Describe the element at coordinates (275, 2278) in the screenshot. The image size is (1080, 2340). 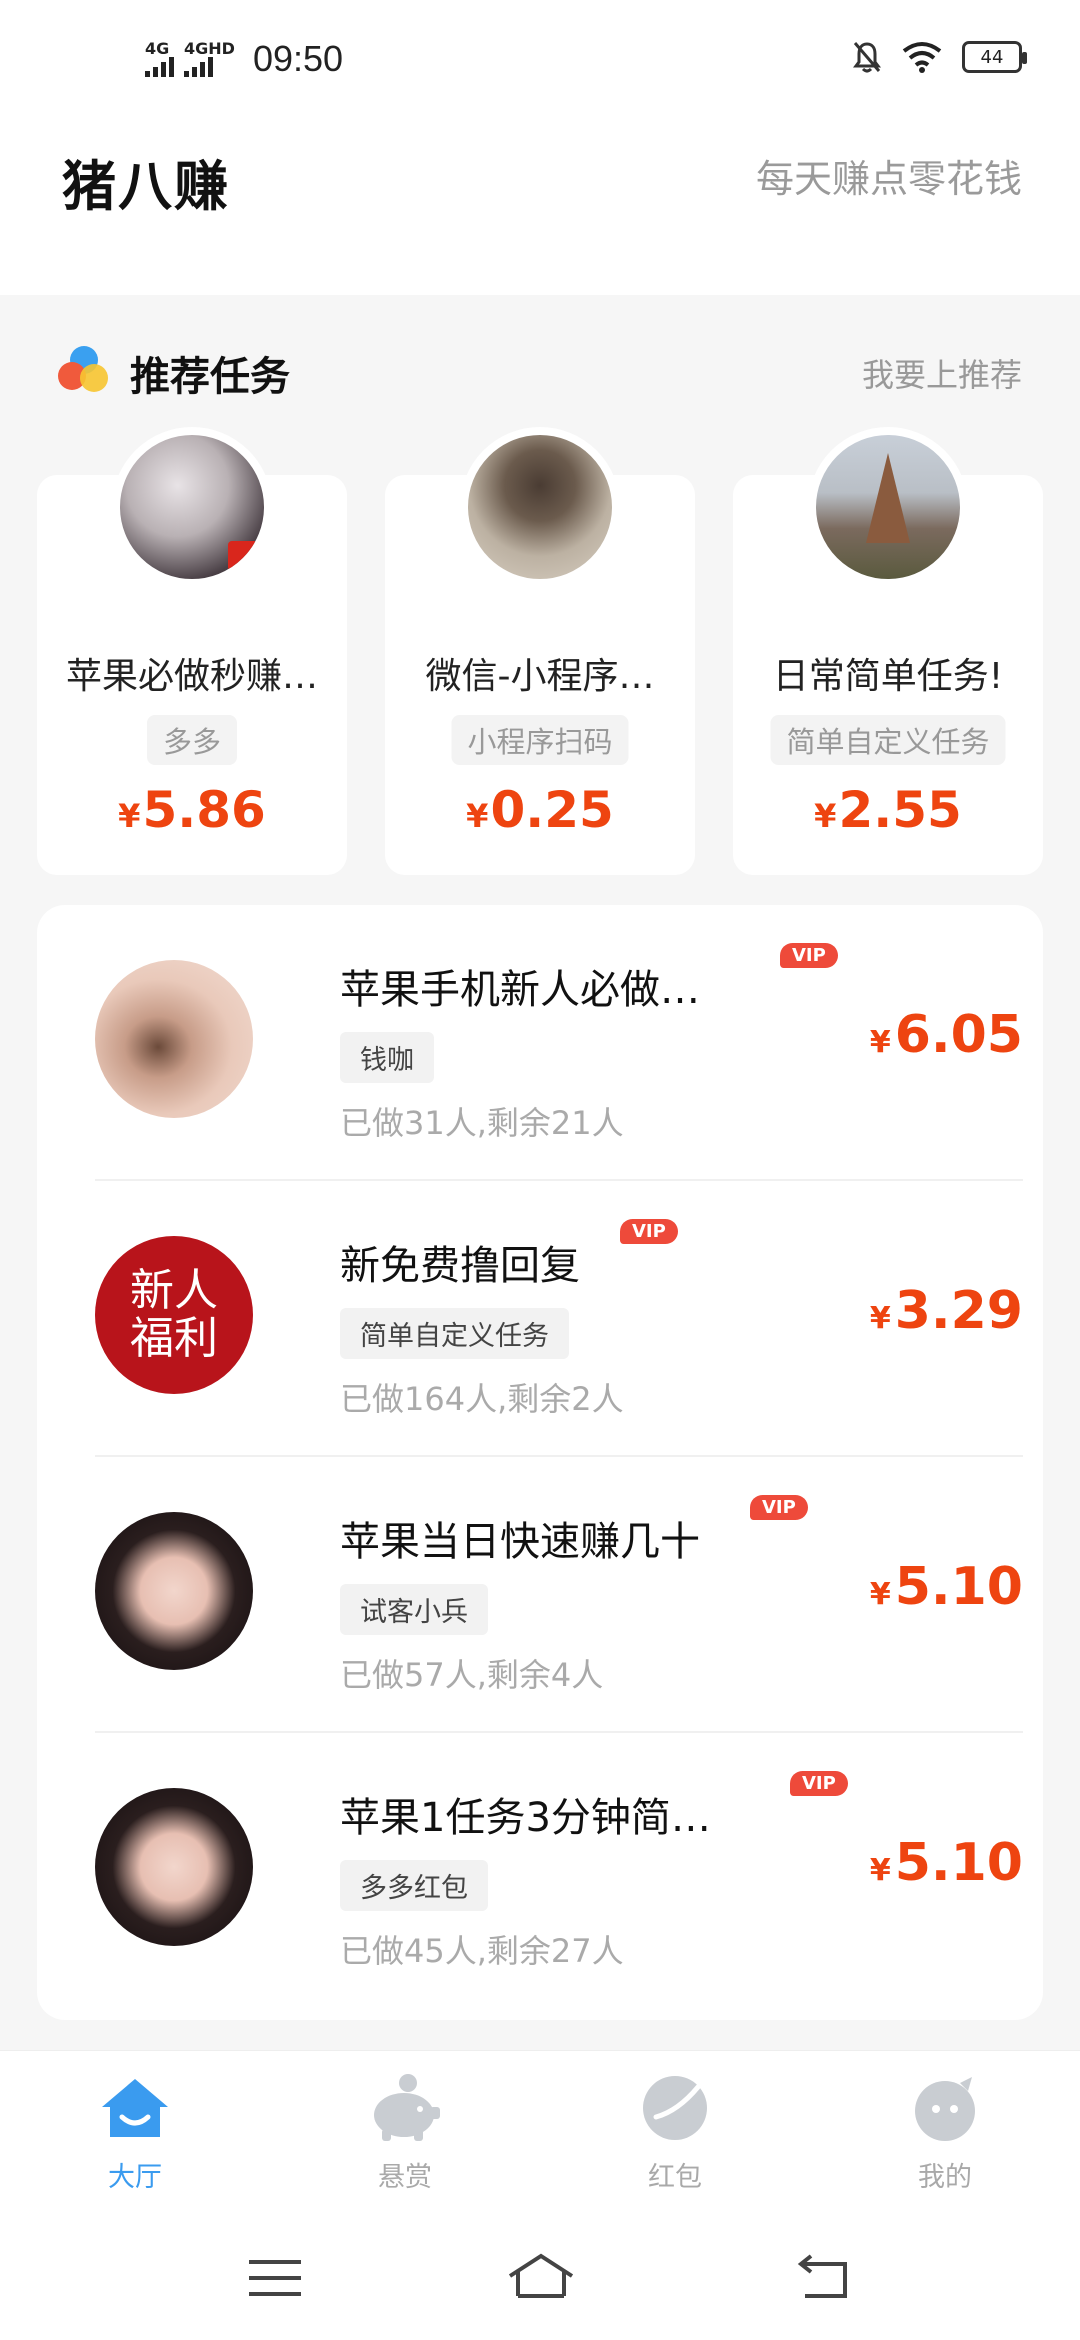
I see `menu-icon` at that location.